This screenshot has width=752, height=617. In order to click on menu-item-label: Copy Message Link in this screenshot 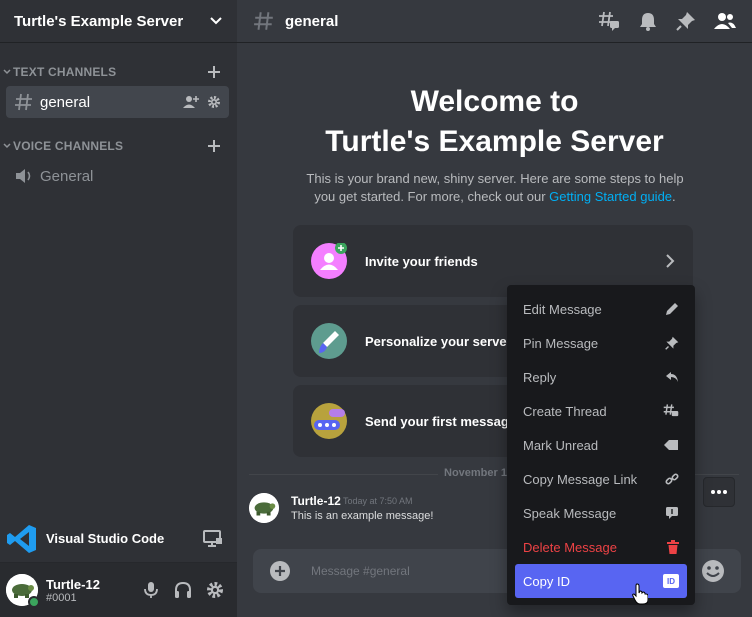, I will do `click(580, 479)`.